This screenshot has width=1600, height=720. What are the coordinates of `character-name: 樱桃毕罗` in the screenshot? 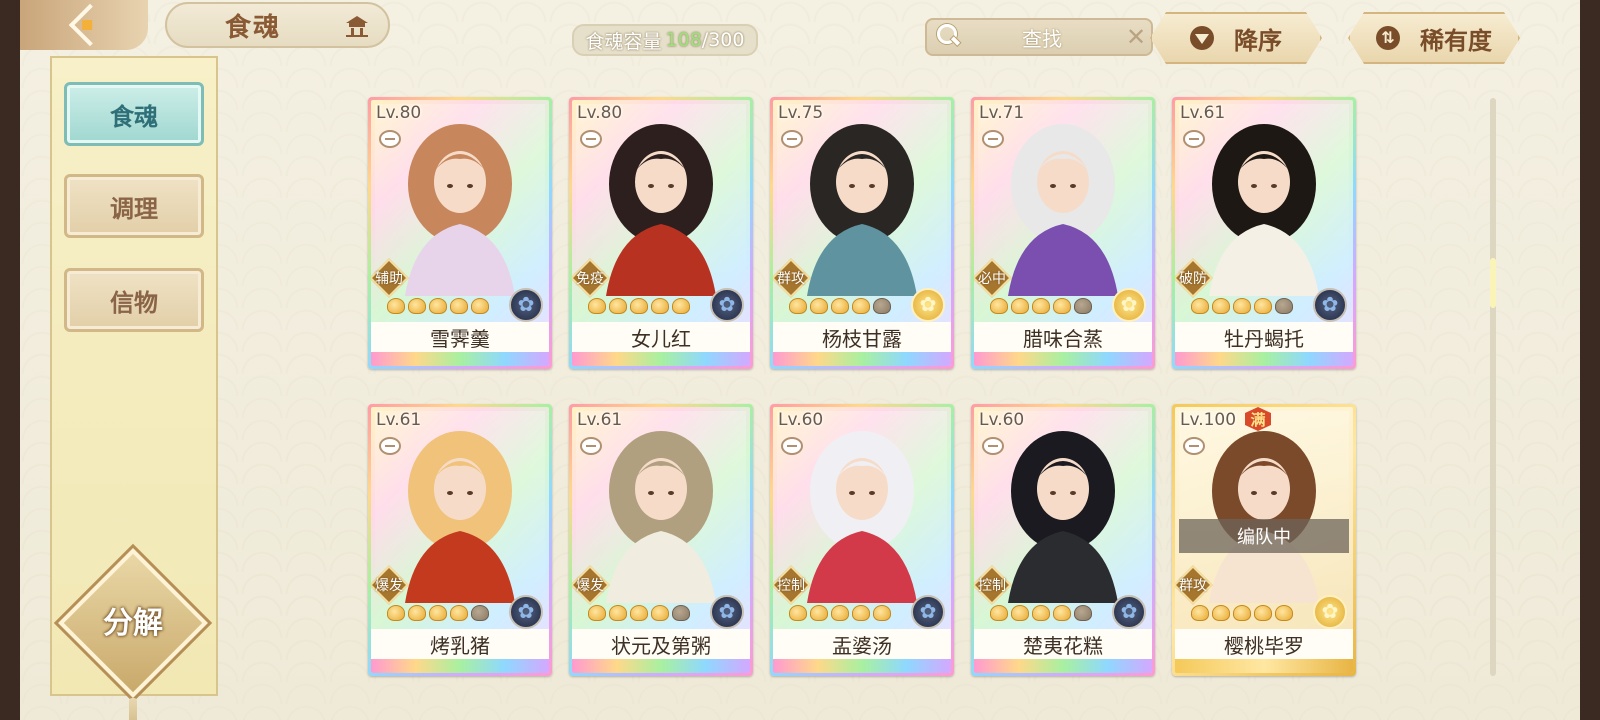 It's located at (1264, 645).